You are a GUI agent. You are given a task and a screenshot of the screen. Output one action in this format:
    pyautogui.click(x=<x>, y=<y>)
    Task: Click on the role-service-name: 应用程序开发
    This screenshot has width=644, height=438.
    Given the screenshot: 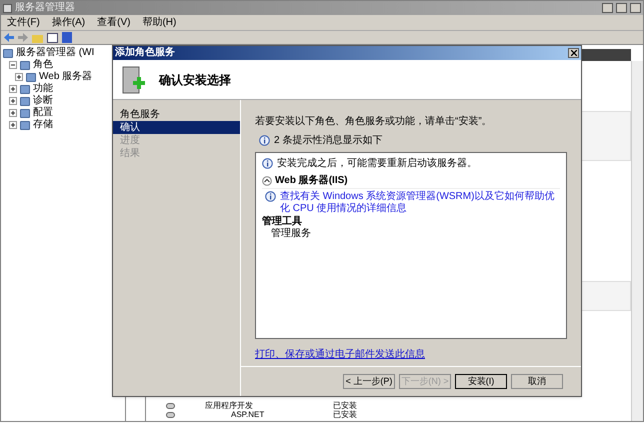 What is the action you would take?
    pyautogui.click(x=229, y=405)
    